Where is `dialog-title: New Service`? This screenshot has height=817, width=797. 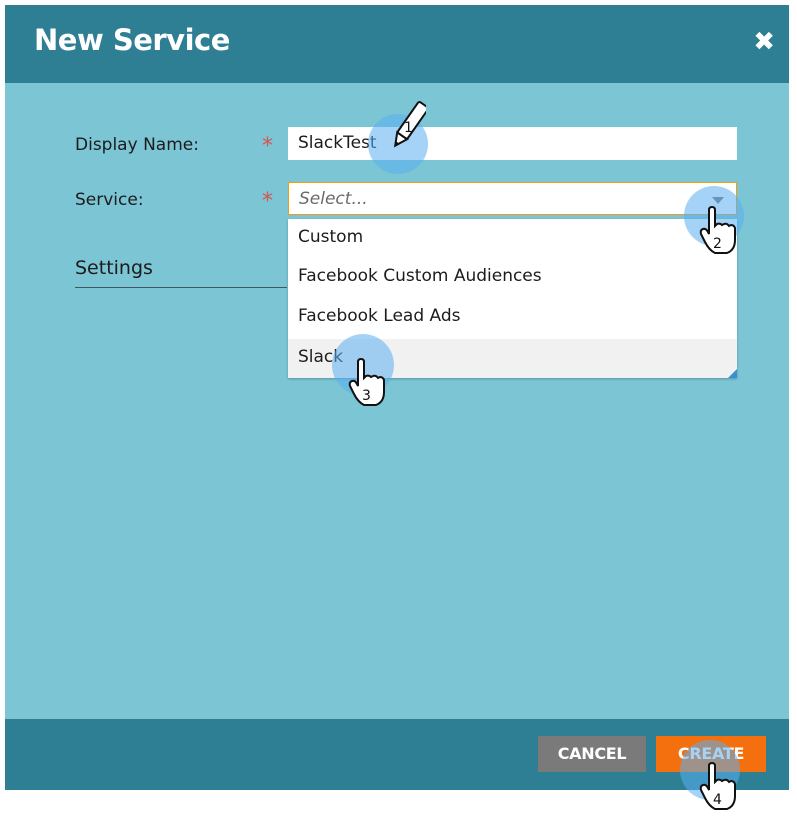
dialog-title: New Service is located at coordinates (132, 40).